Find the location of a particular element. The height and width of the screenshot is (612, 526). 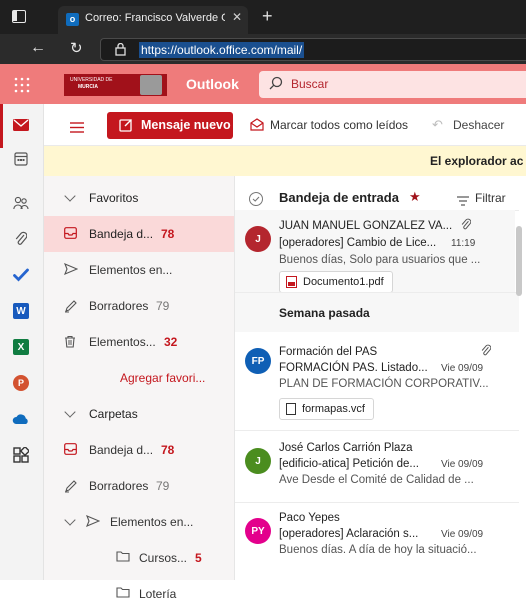

tab-actions-icon is located at coordinates (19, 16).